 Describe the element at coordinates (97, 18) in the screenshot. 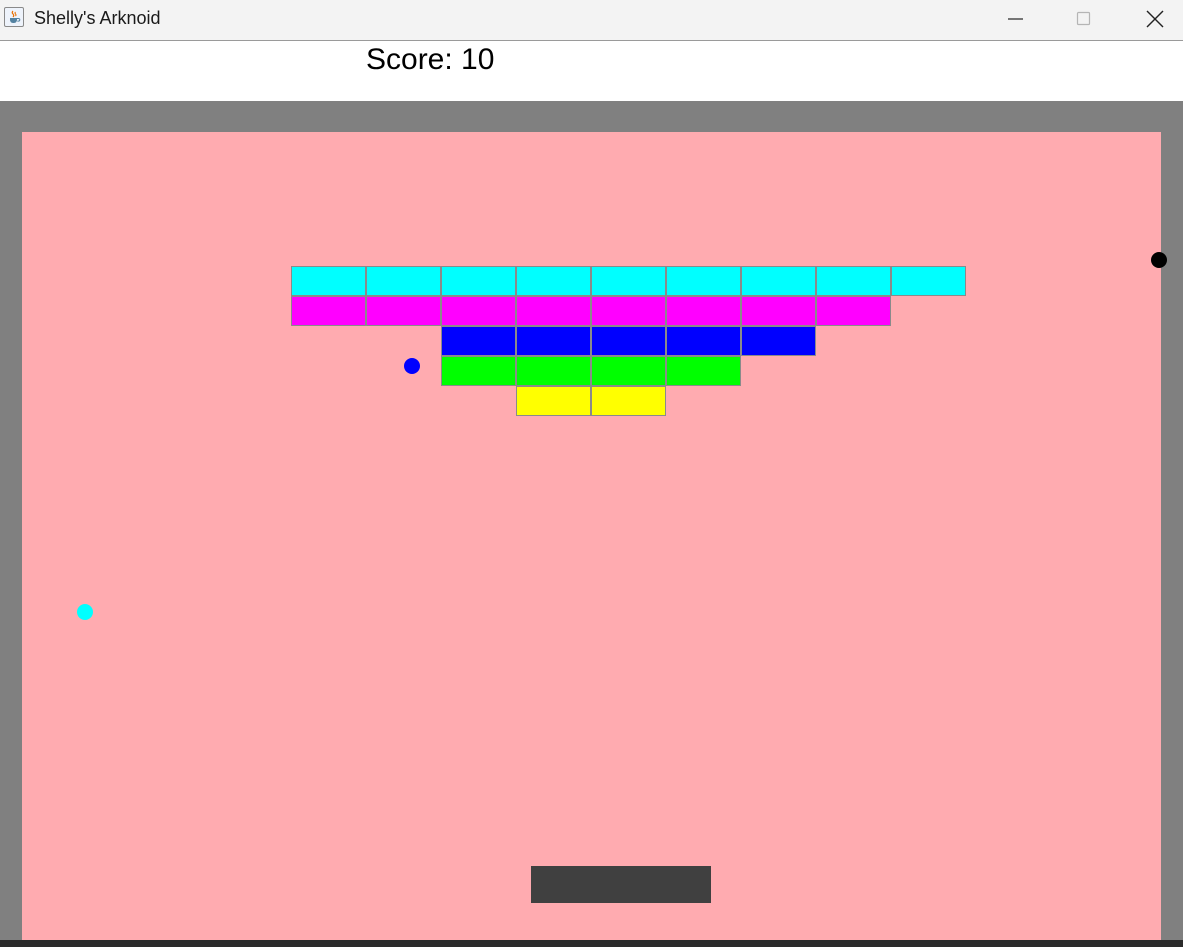

I see `window-title: Shelly's Arknoid` at that location.